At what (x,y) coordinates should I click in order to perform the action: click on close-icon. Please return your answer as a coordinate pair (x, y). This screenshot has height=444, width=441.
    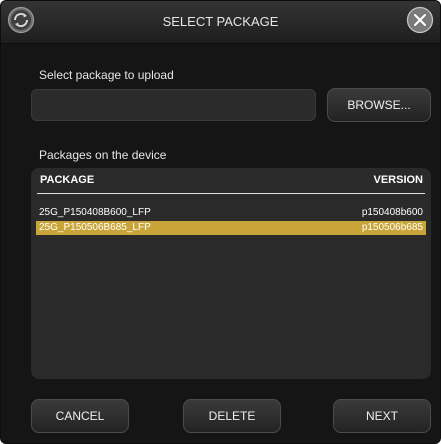
    Looking at the image, I should click on (420, 20).